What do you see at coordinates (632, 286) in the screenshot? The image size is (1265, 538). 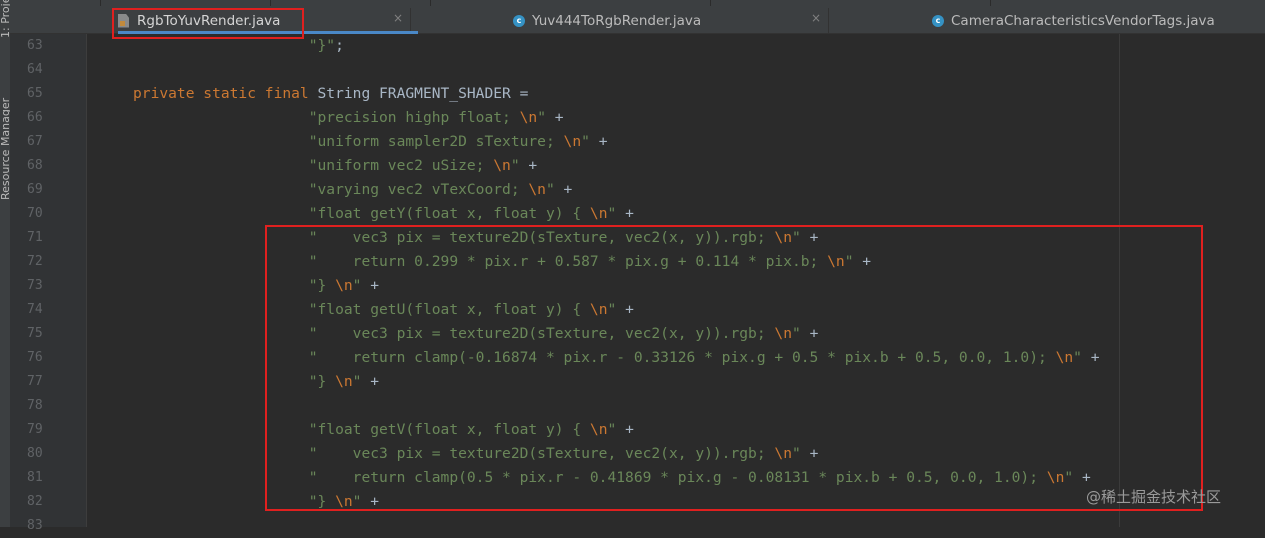 I see `code-line: 73 "} \n" +` at bounding box center [632, 286].